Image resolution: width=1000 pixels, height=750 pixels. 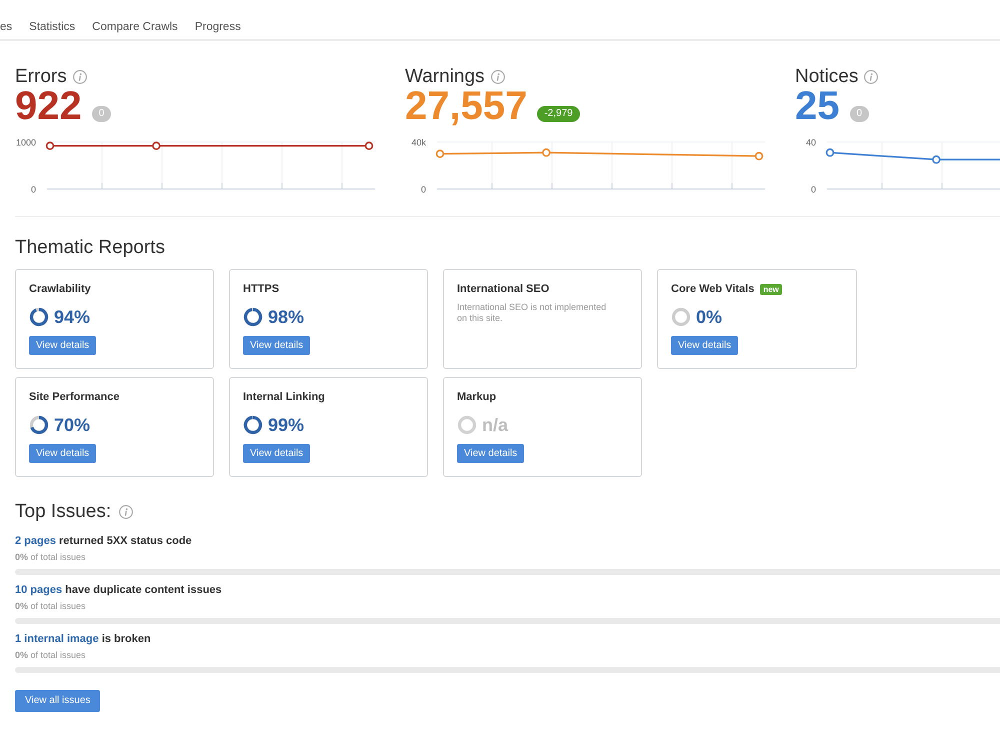 What do you see at coordinates (286, 317) in the screenshot?
I see `score-value: 98%` at bounding box center [286, 317].